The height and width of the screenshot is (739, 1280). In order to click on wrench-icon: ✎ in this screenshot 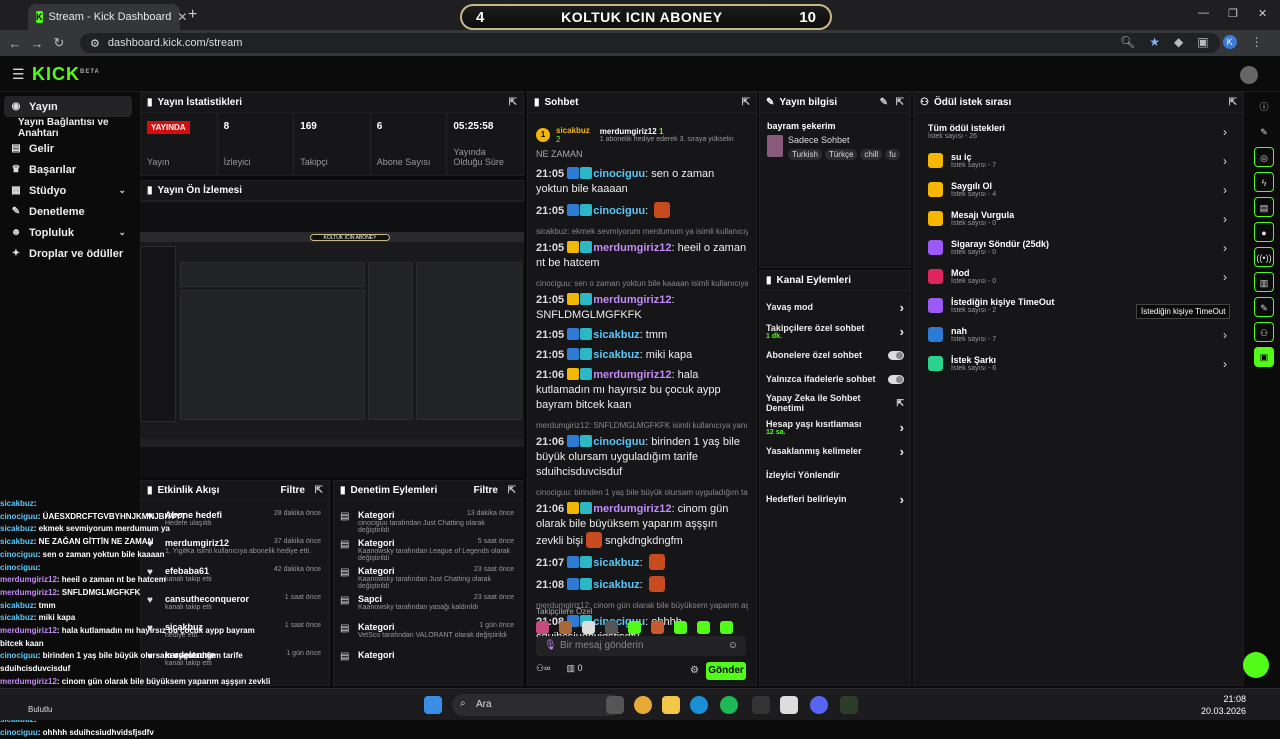, I will do `click(1264, 307)`.